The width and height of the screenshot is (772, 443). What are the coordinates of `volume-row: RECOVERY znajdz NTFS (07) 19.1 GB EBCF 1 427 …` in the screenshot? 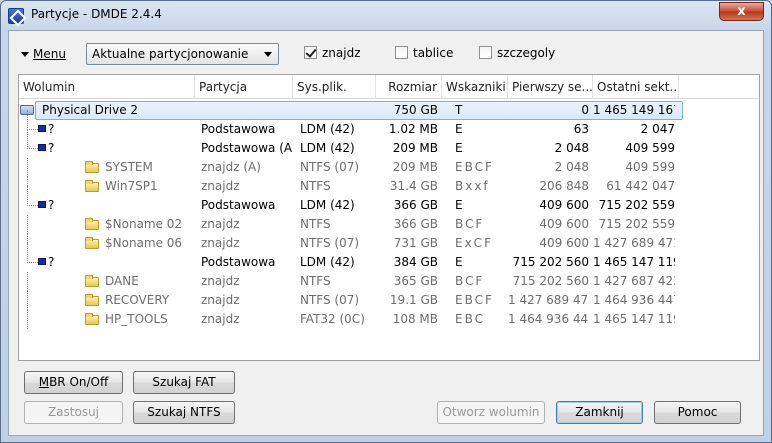 It's located at (389, 300).